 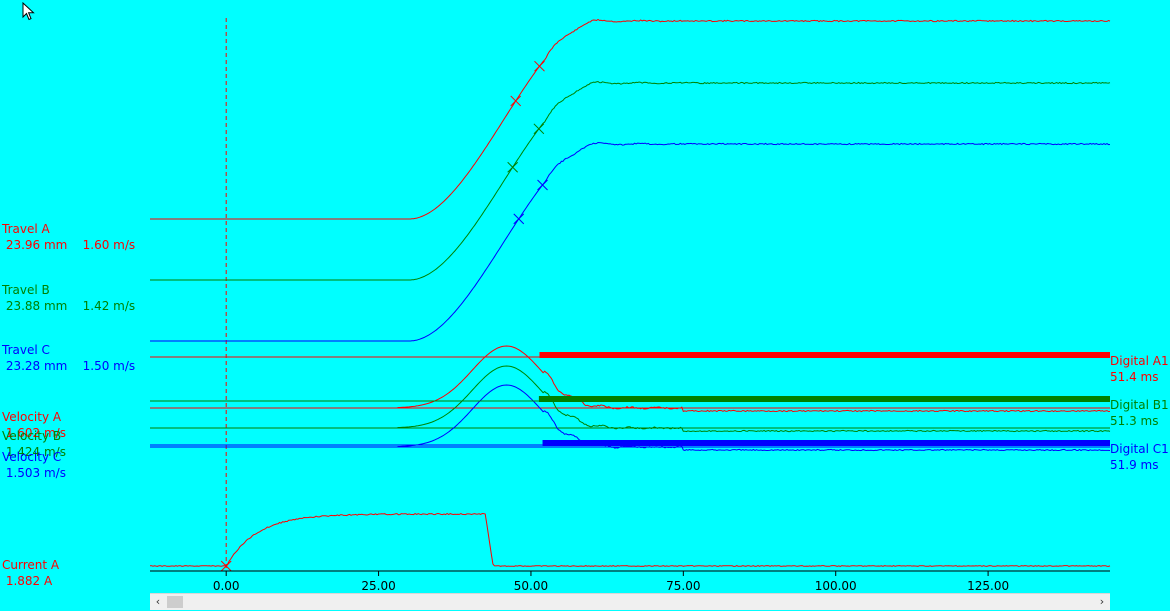 I want to click on digital-high-b, so click(x=824, y=399).